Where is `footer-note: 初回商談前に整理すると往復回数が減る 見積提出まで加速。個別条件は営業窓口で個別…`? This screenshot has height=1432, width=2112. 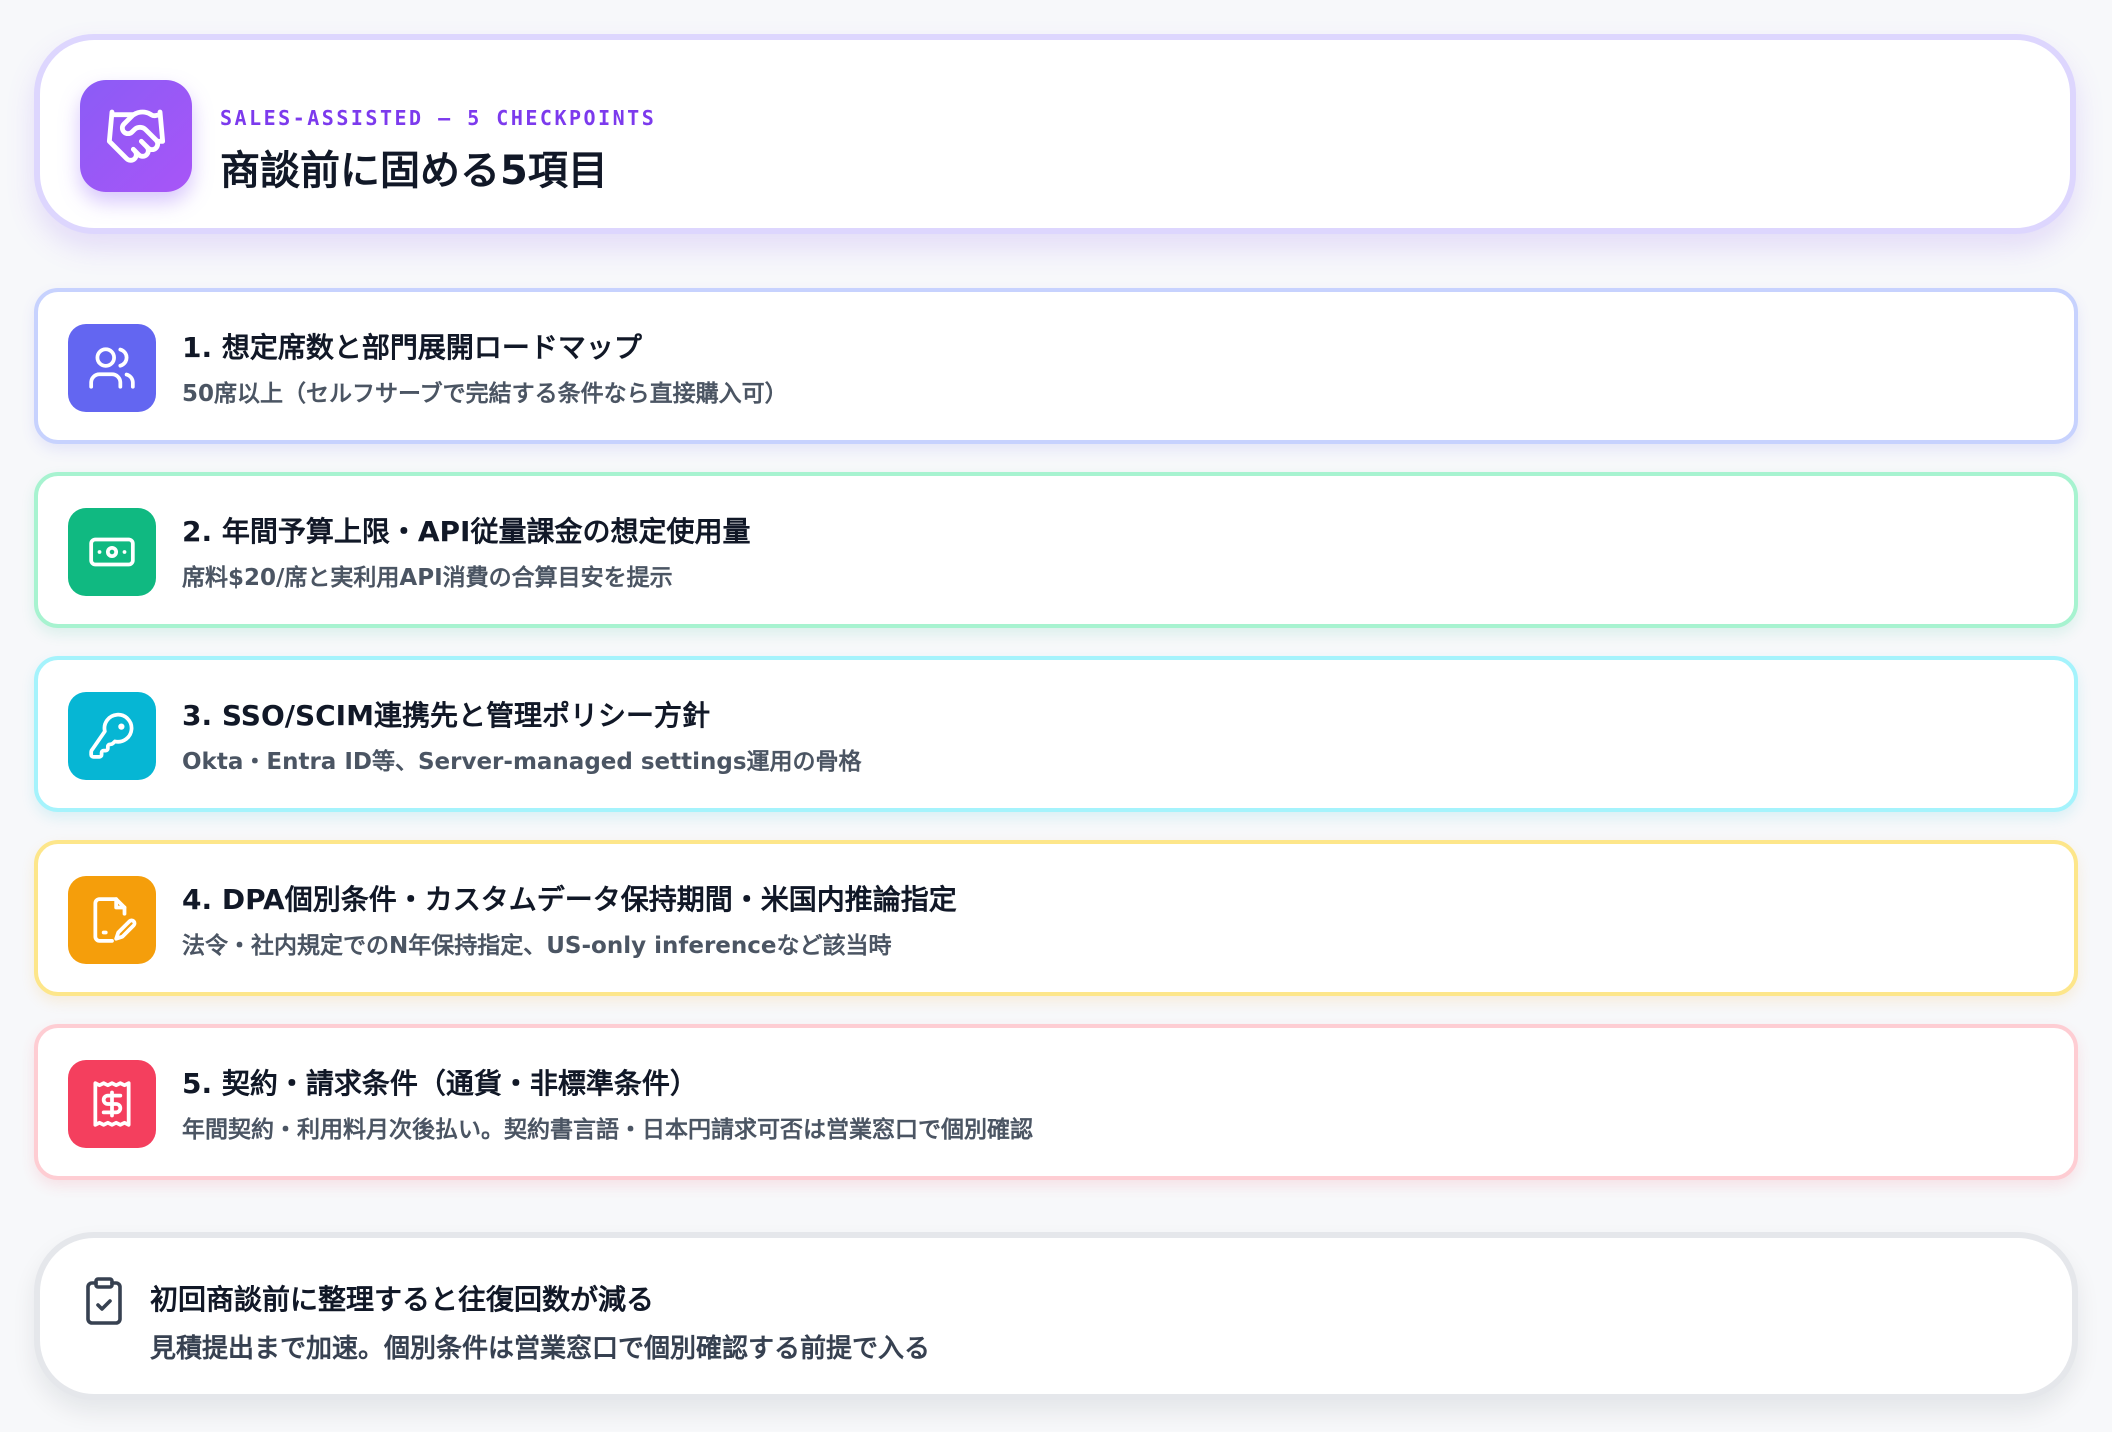
footer-note: 初回商談前に整理すると往復回数が減る 見積提出まで加速。個別条件は営業窓口で個別… is located at coordinates (1056, 1316).